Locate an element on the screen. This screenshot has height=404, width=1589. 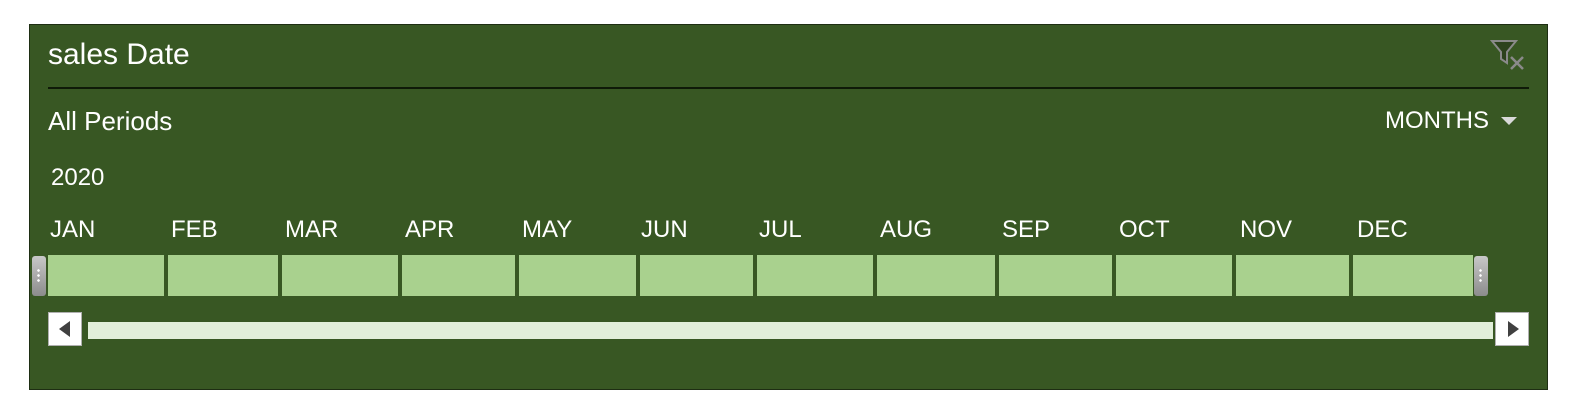
horizontal-scrollbar is located at coordinates (790, 330).